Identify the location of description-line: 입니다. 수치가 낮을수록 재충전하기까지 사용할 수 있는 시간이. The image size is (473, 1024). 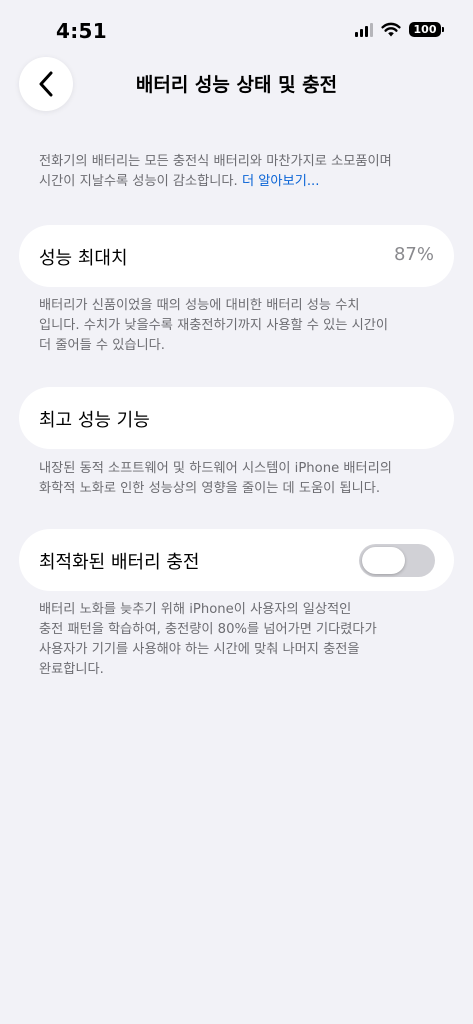
(213, 325).